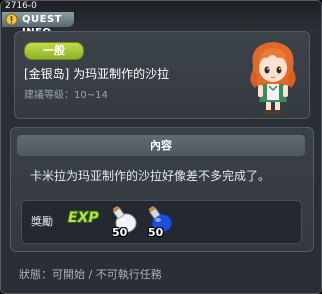 This screenshot has height=294, width=322. What do you see at coordinates (124, 223) in the screenshot?
I see `reward-item-white-potion: 50` at bounding box center [124, 223].